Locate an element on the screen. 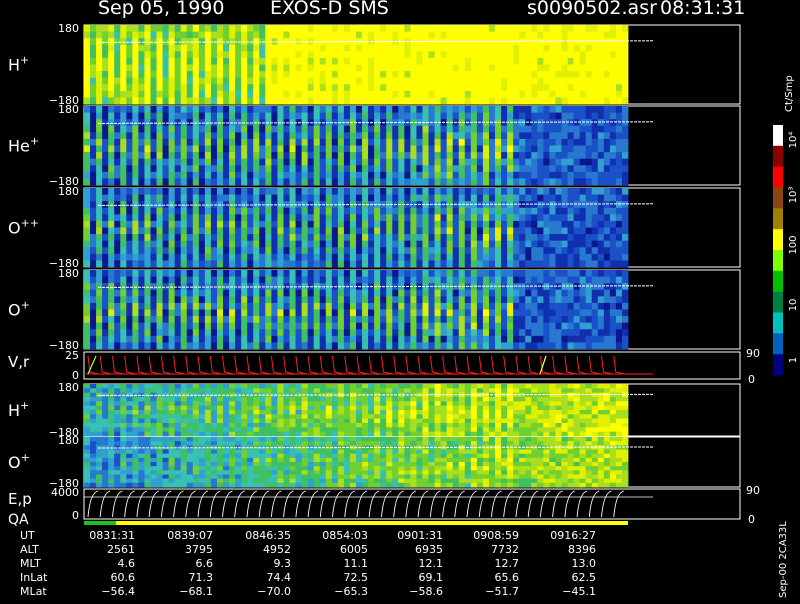  panel-h-plus is located at coordinates (412, 64).